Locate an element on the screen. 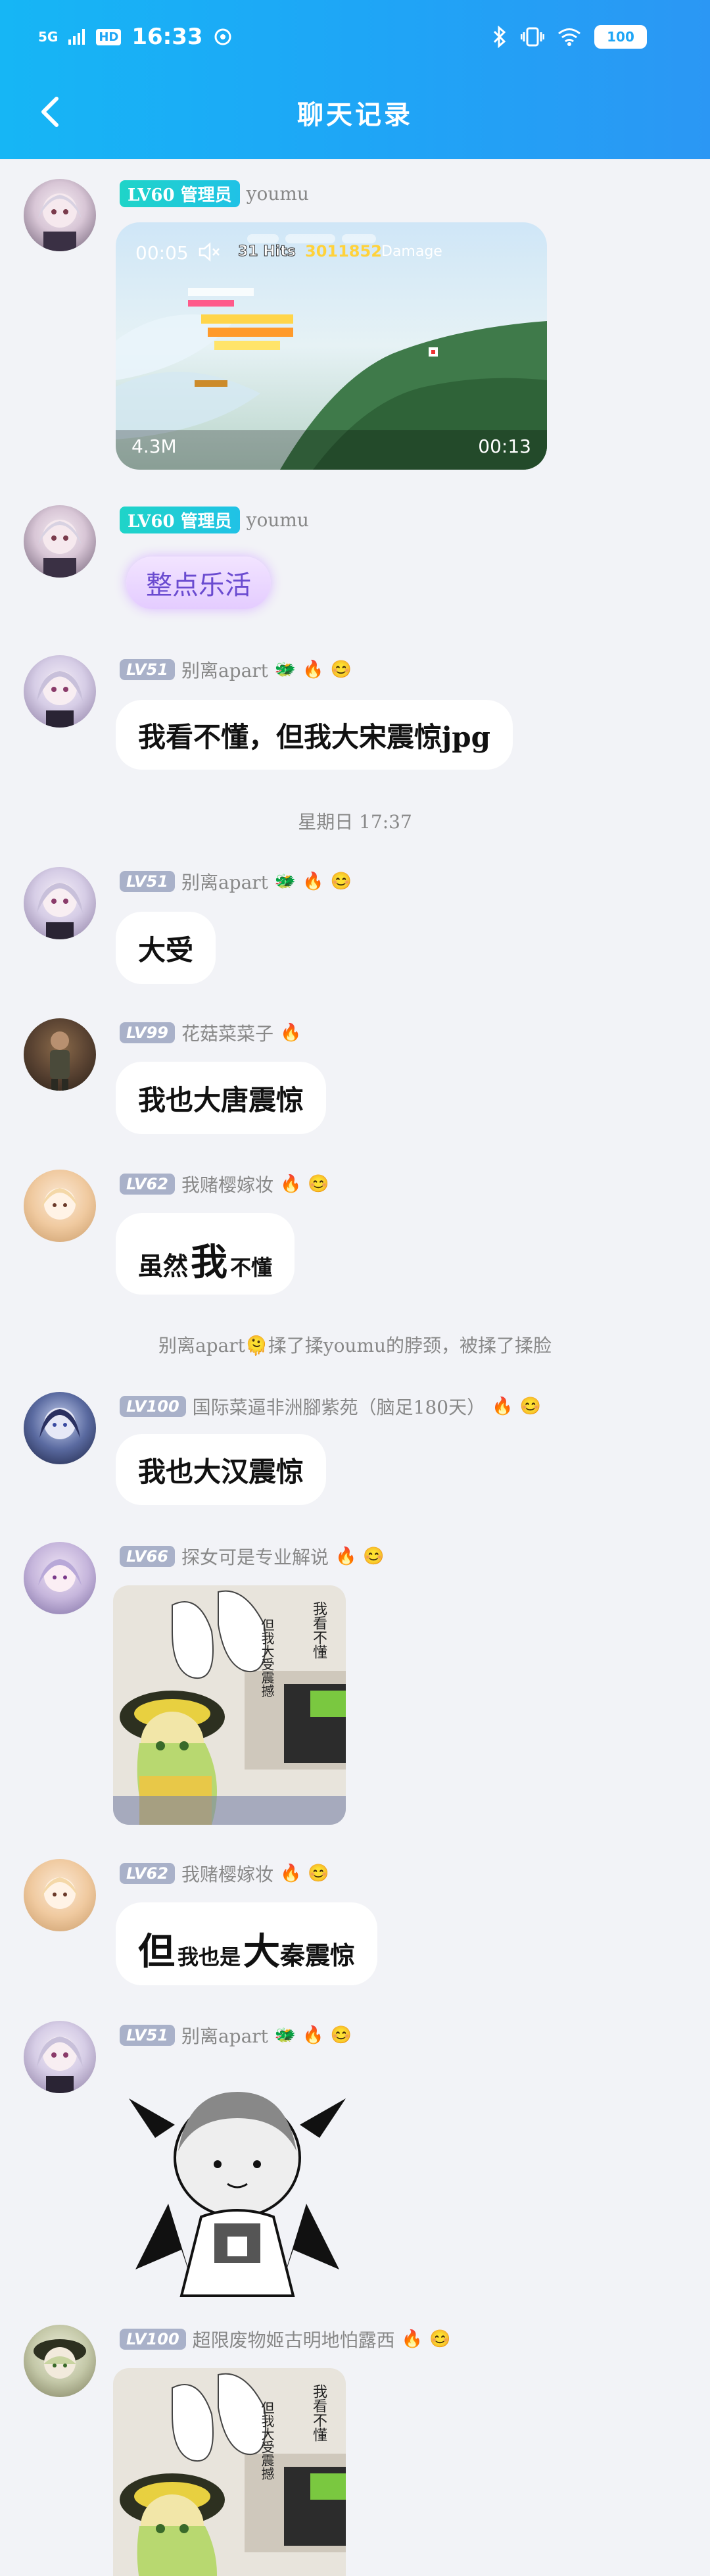 The image size is (710, 2576). status-bar: 5G HD 16:33 100 is located at coordinates (355, 38).